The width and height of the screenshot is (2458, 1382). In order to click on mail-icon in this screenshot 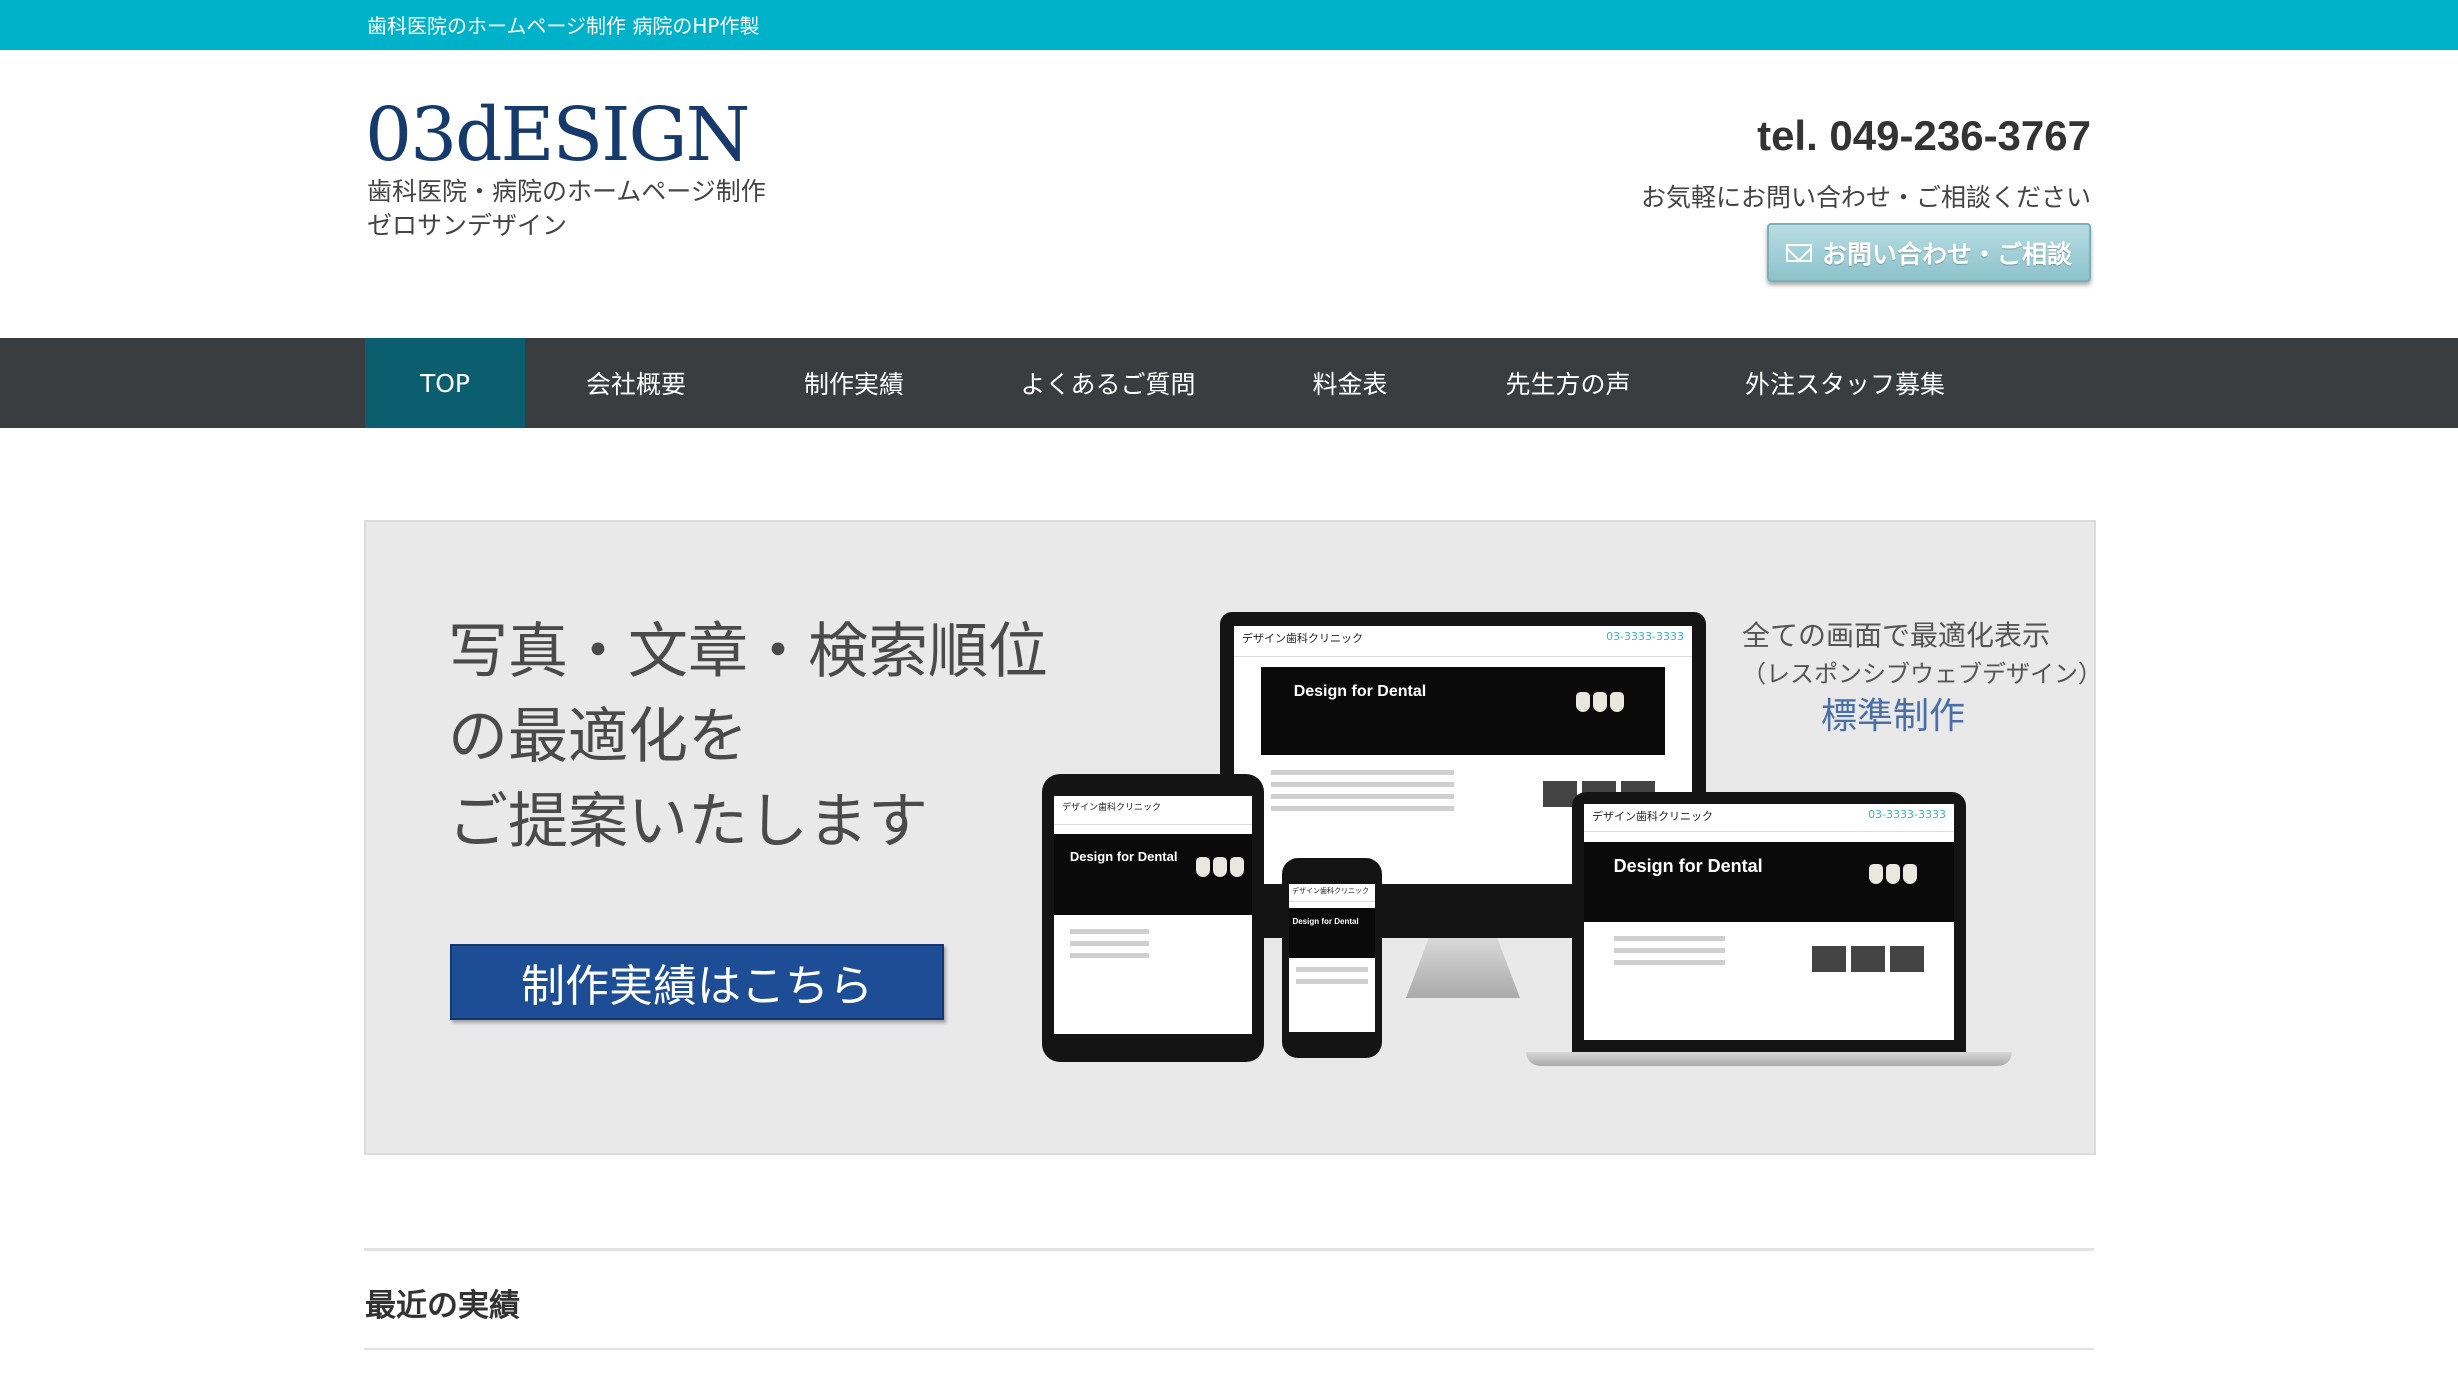, I will do `click(1798, 252)`.